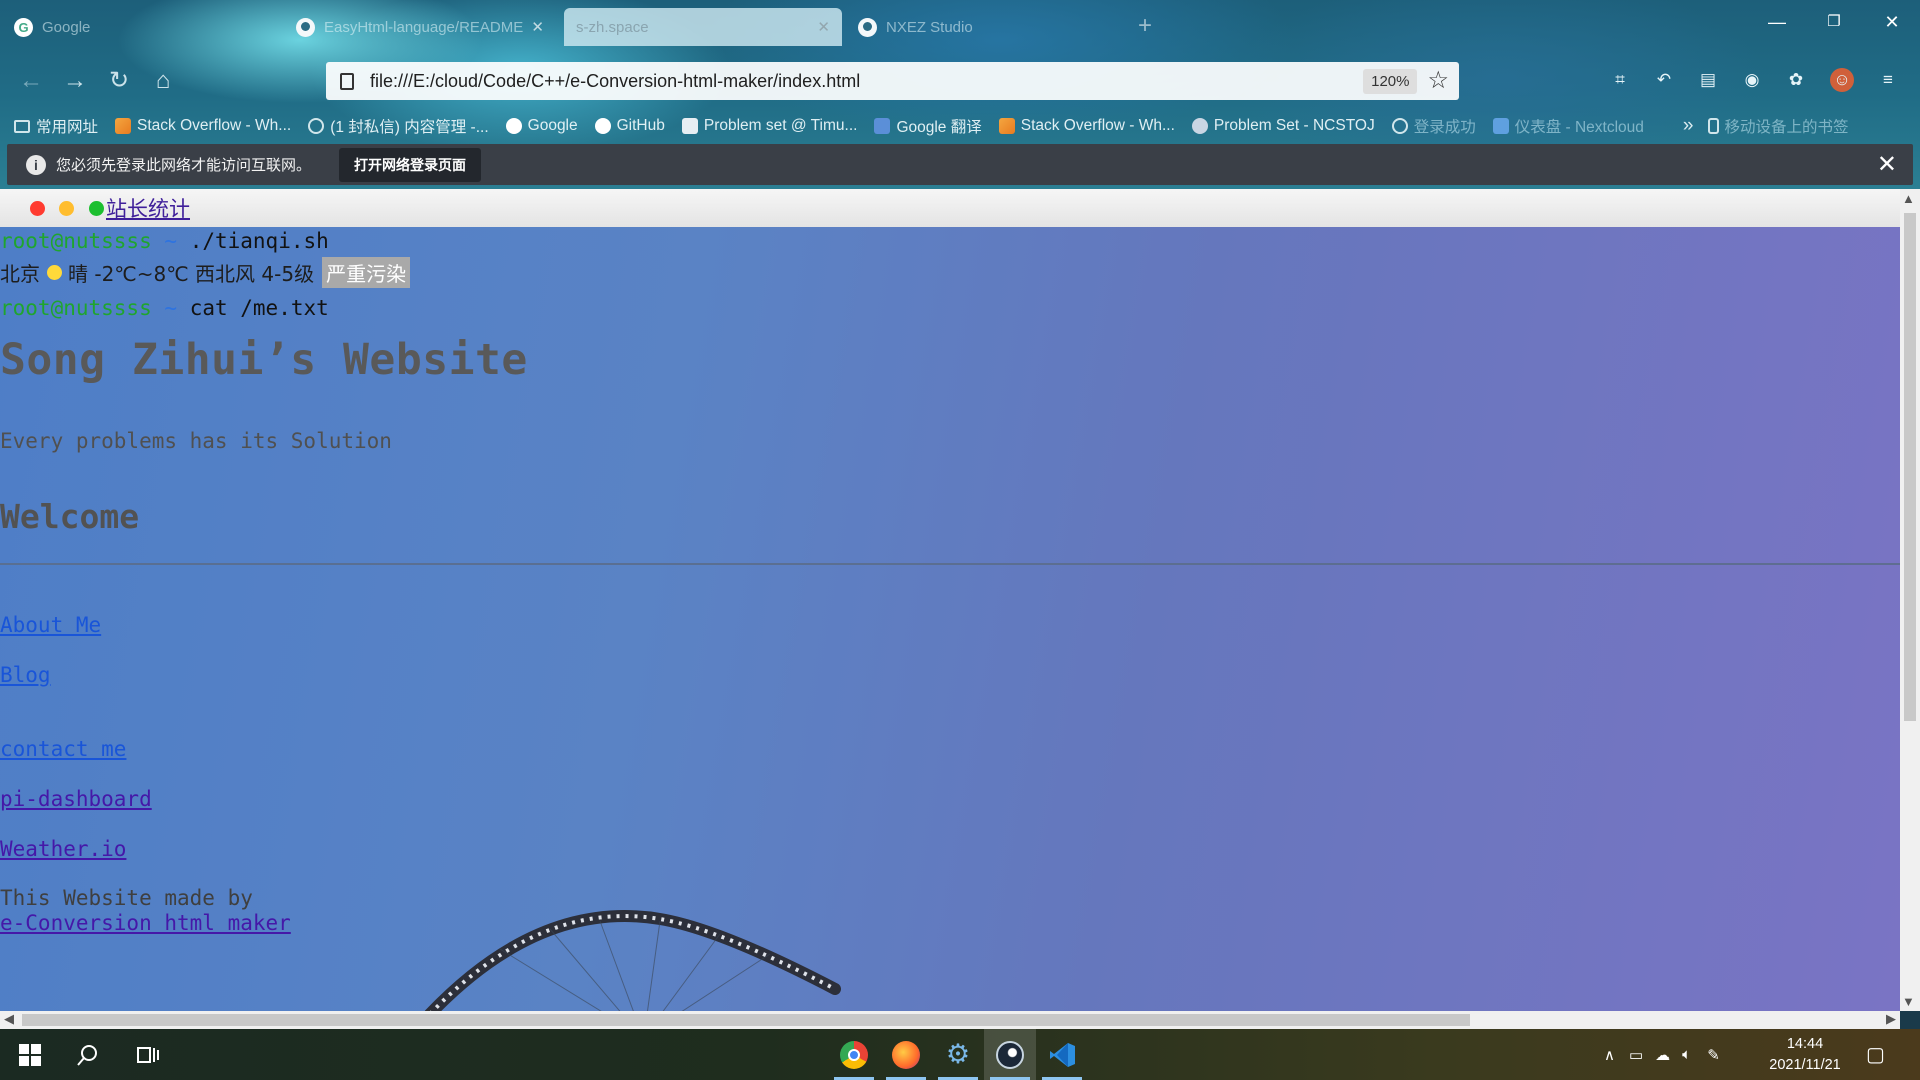 This screenshot has height=1080, width=1920. I want to click on open-login-page-button: 打开网络登录页面, so click(410, 164).